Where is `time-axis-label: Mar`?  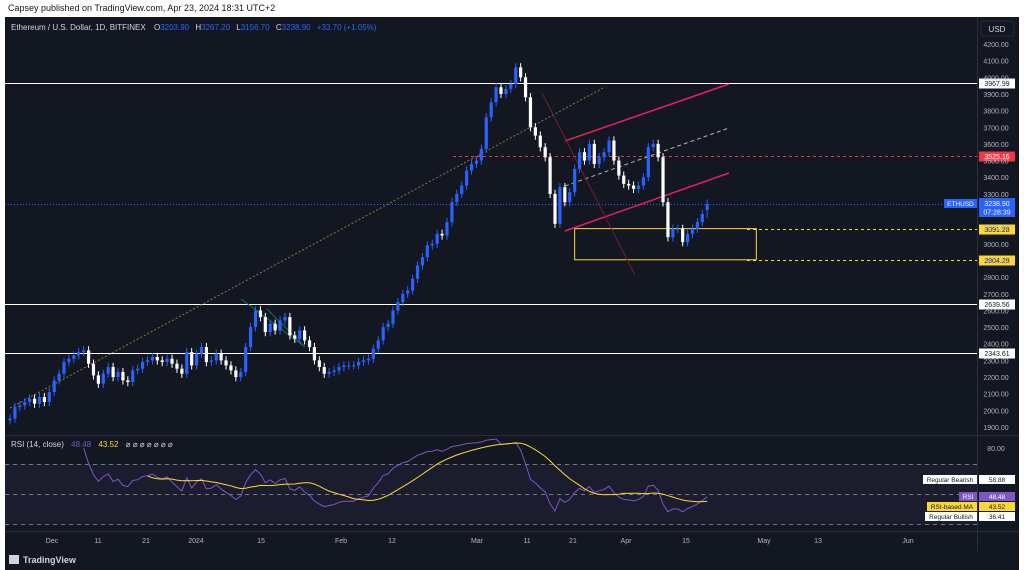
time-axis-label: Mar is located at coordinates (477, 541).